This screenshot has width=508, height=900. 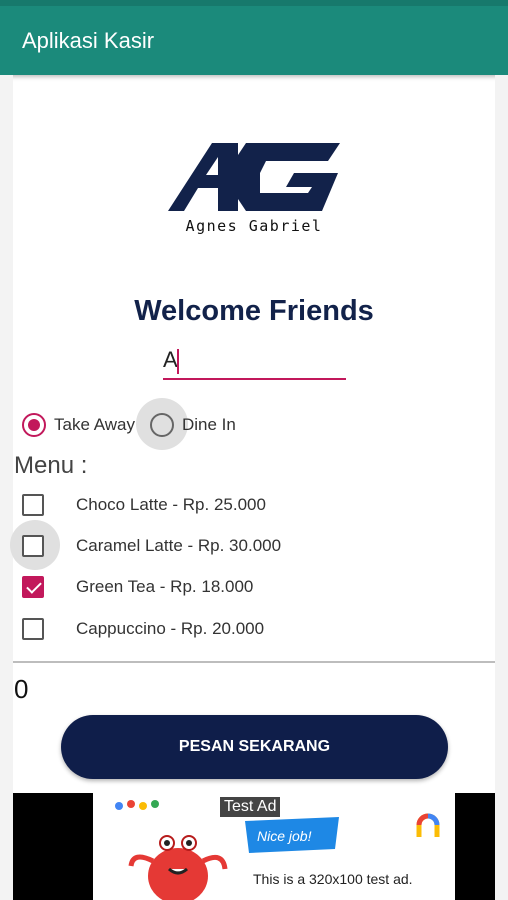 I want to click on radio-dine-in: Dine In, so click(x=193, y=425).